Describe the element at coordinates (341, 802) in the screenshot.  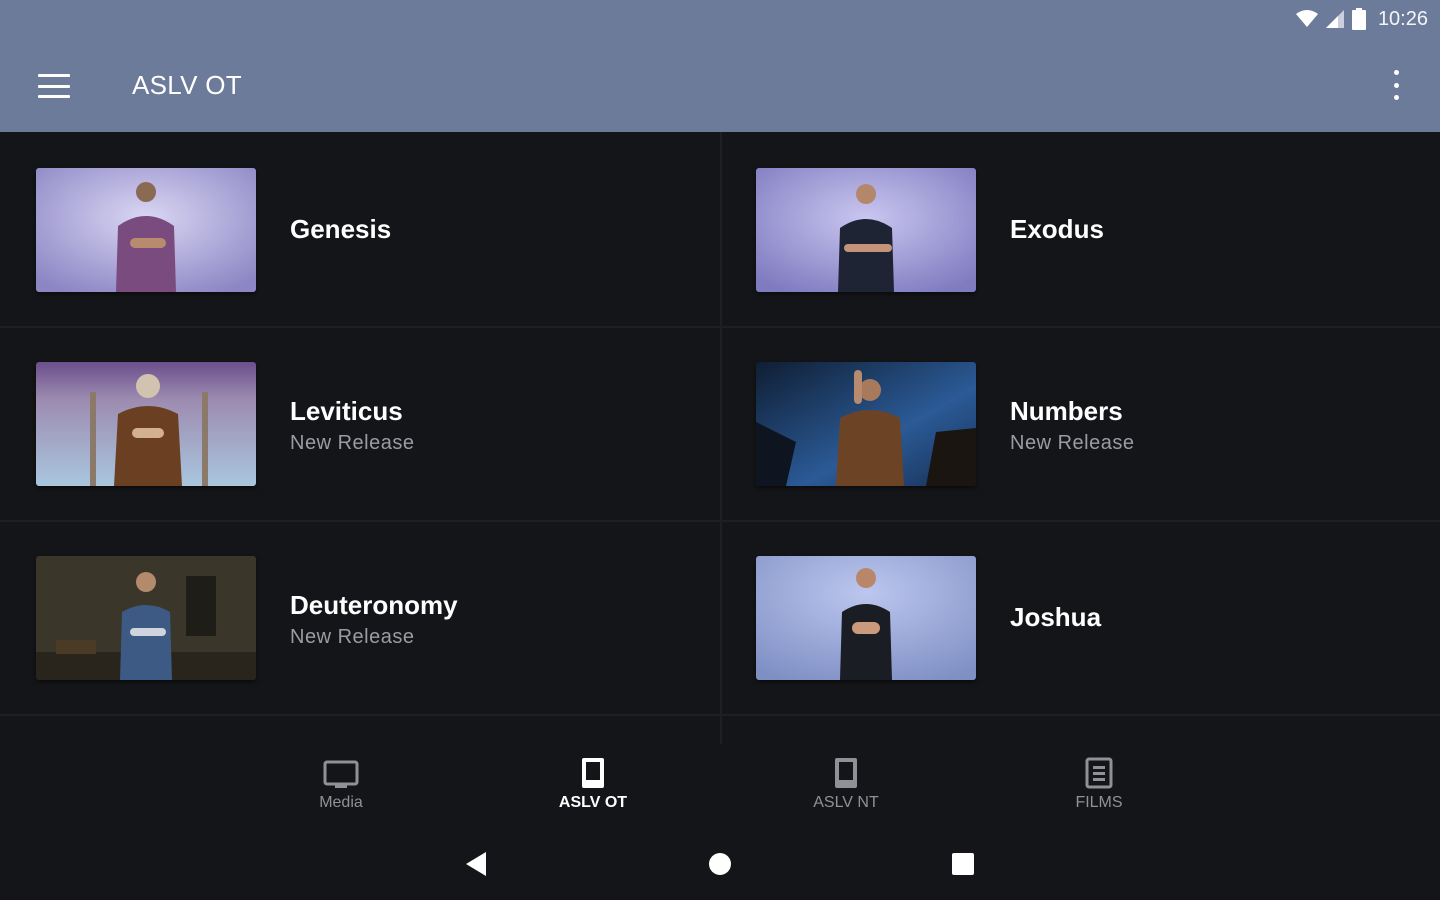
I see `nav-tab-label: Media` at that location.